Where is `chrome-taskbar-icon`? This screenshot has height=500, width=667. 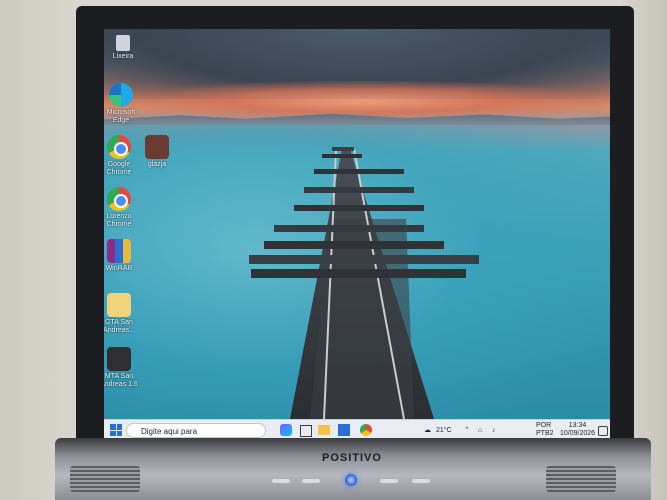
chrome-taskbar-icon is located at coordinates (366, 430).